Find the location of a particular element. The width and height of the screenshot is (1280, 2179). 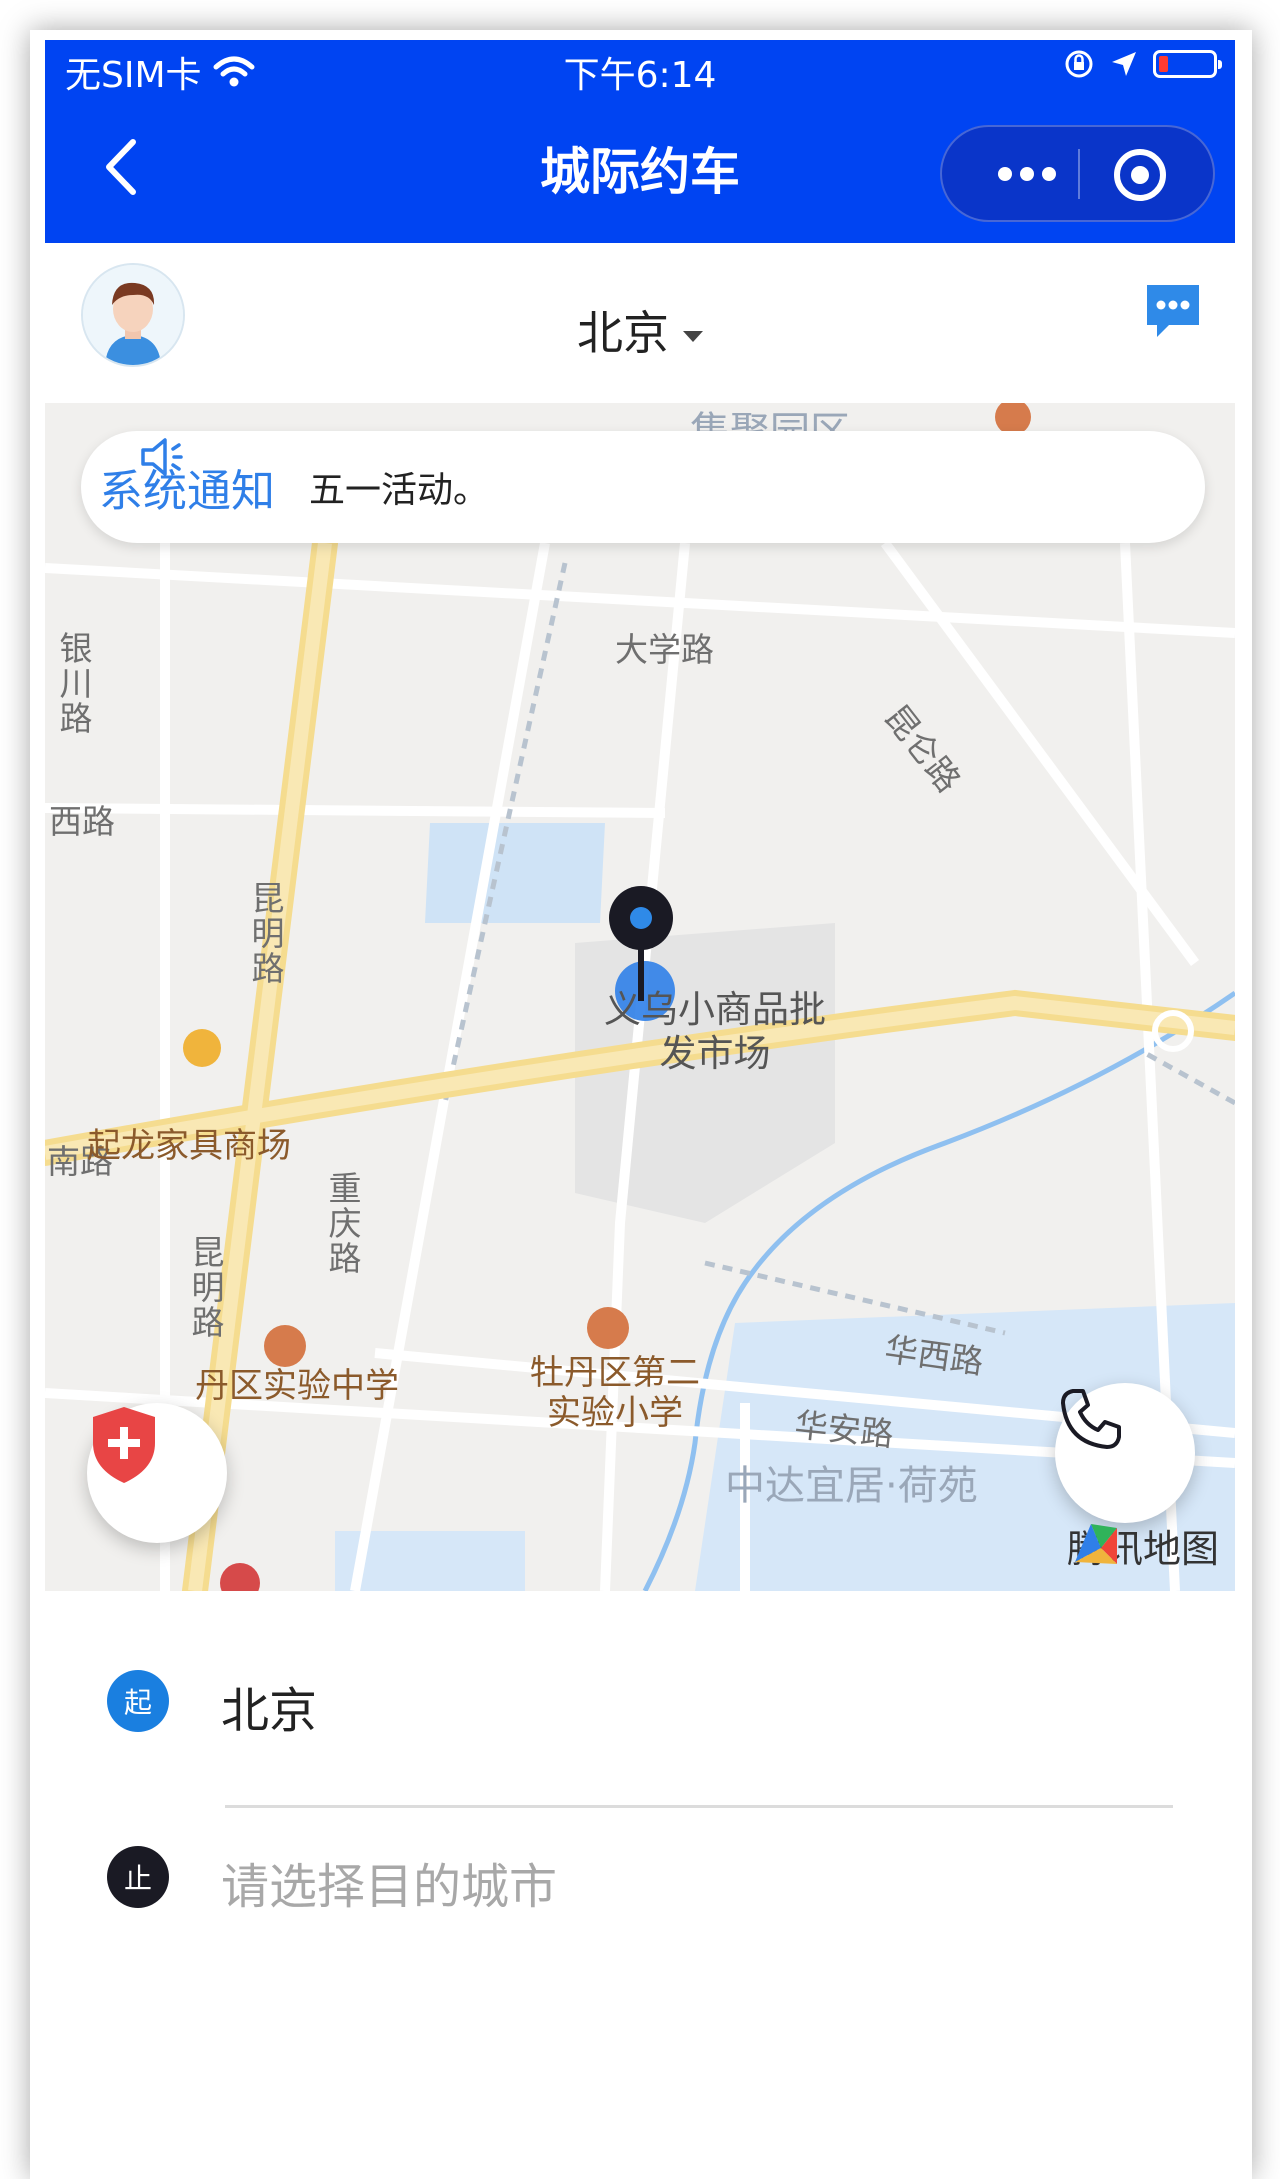

battery-icon is located at coordinates (1187, 64).